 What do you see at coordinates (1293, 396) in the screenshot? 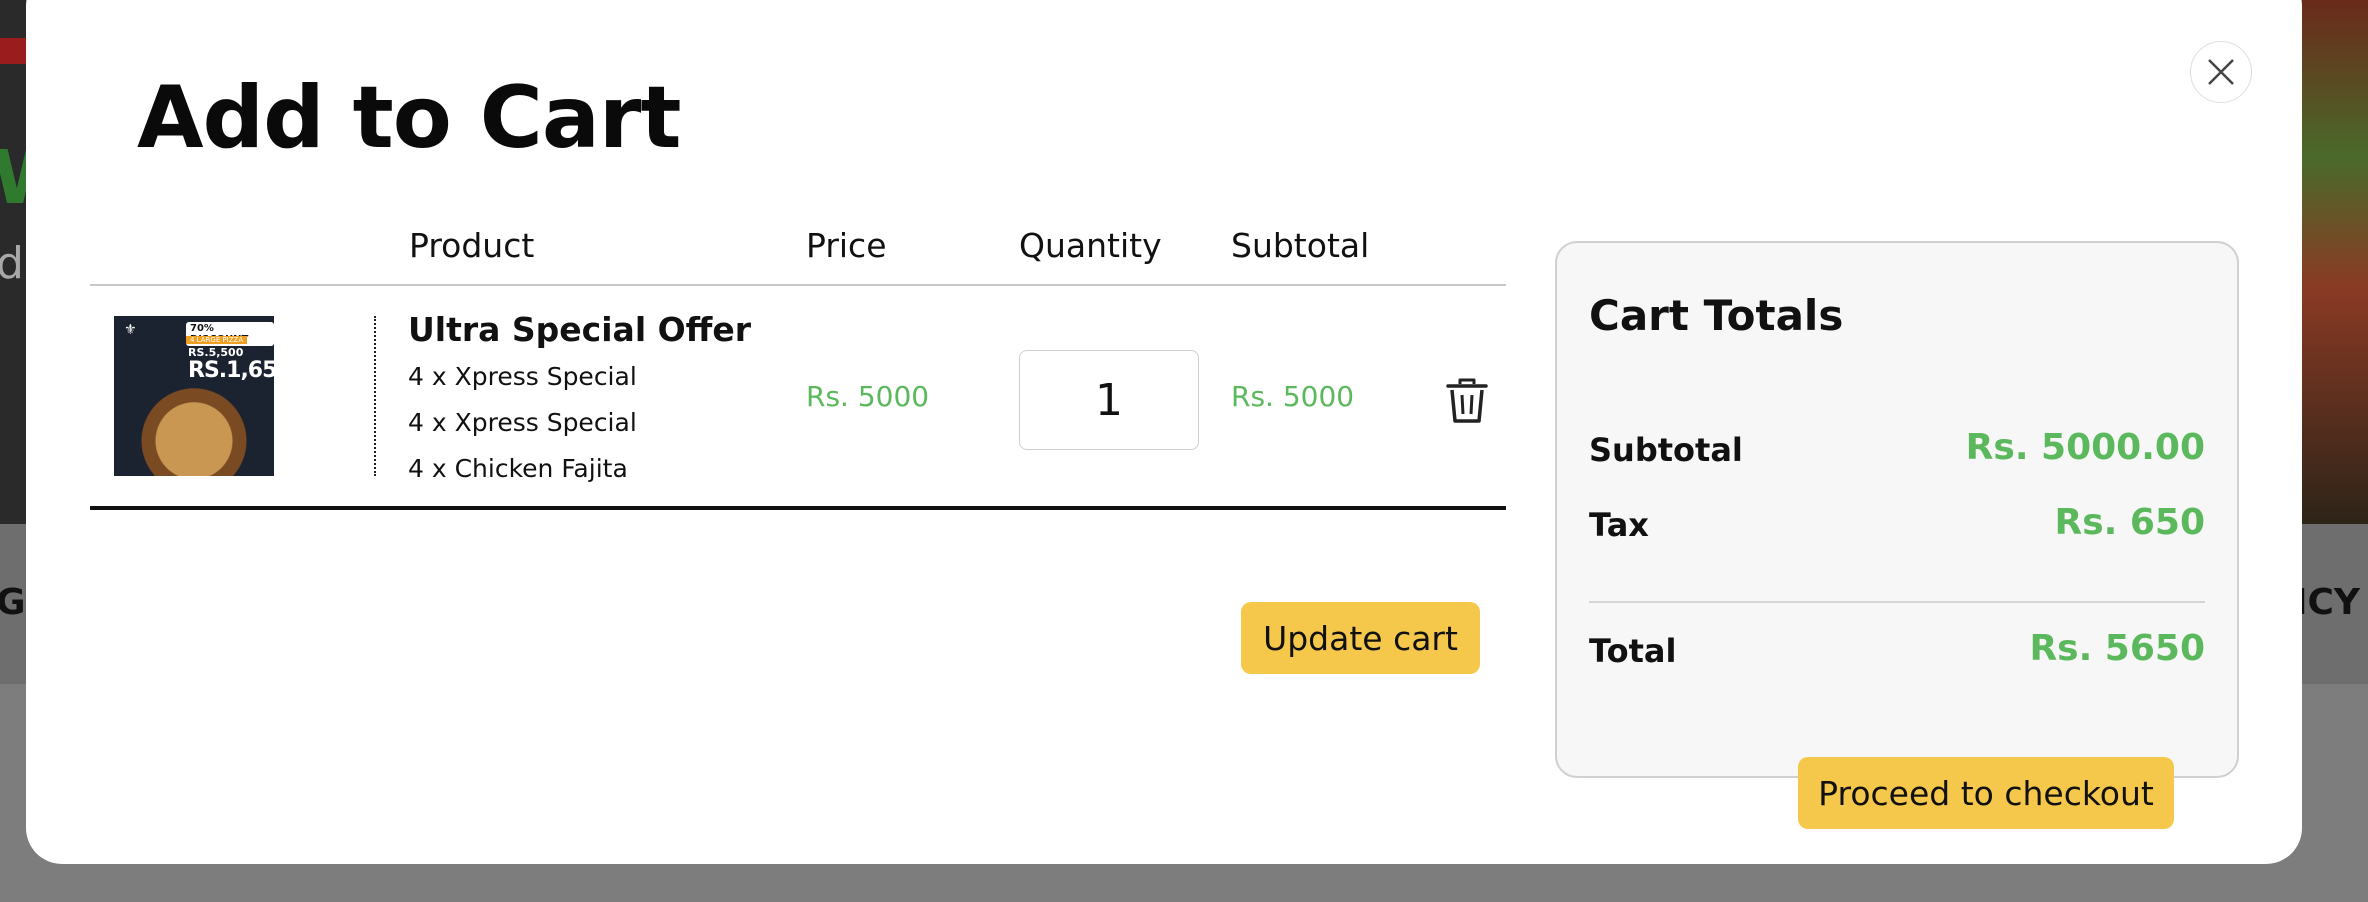
I see `product-subtotal: Rs. 5000` at bounding box center [1293, 396].